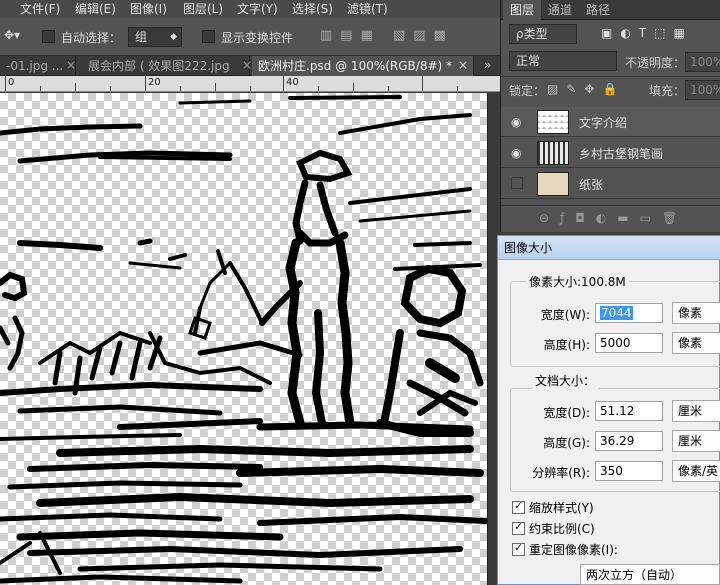 This screenshot has height=585, width=720. What do you see at coordinates (609, 248) in the screenshot?
I see `dialog-title: 图像大小` at bounding box center [609, 248].